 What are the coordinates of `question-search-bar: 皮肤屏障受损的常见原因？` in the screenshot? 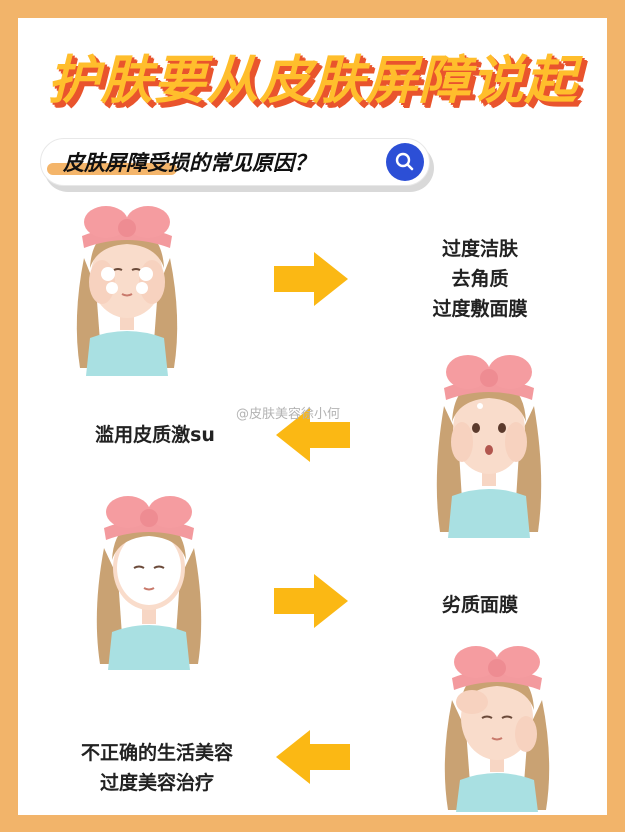 It's located at (235, 162).